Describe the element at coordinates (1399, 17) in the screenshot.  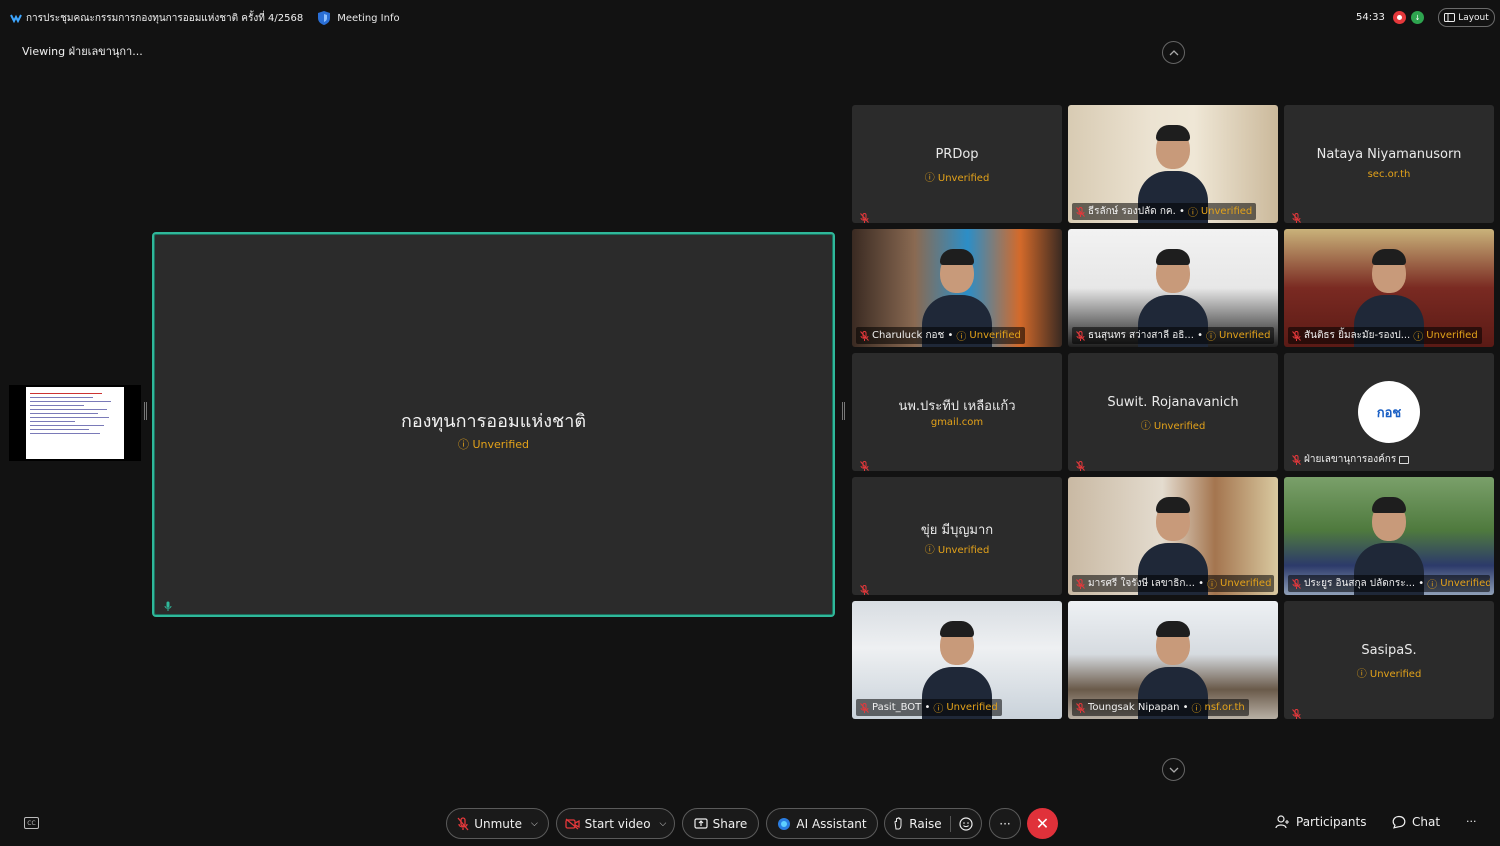
I see `recording-indicator-icon` at that location.